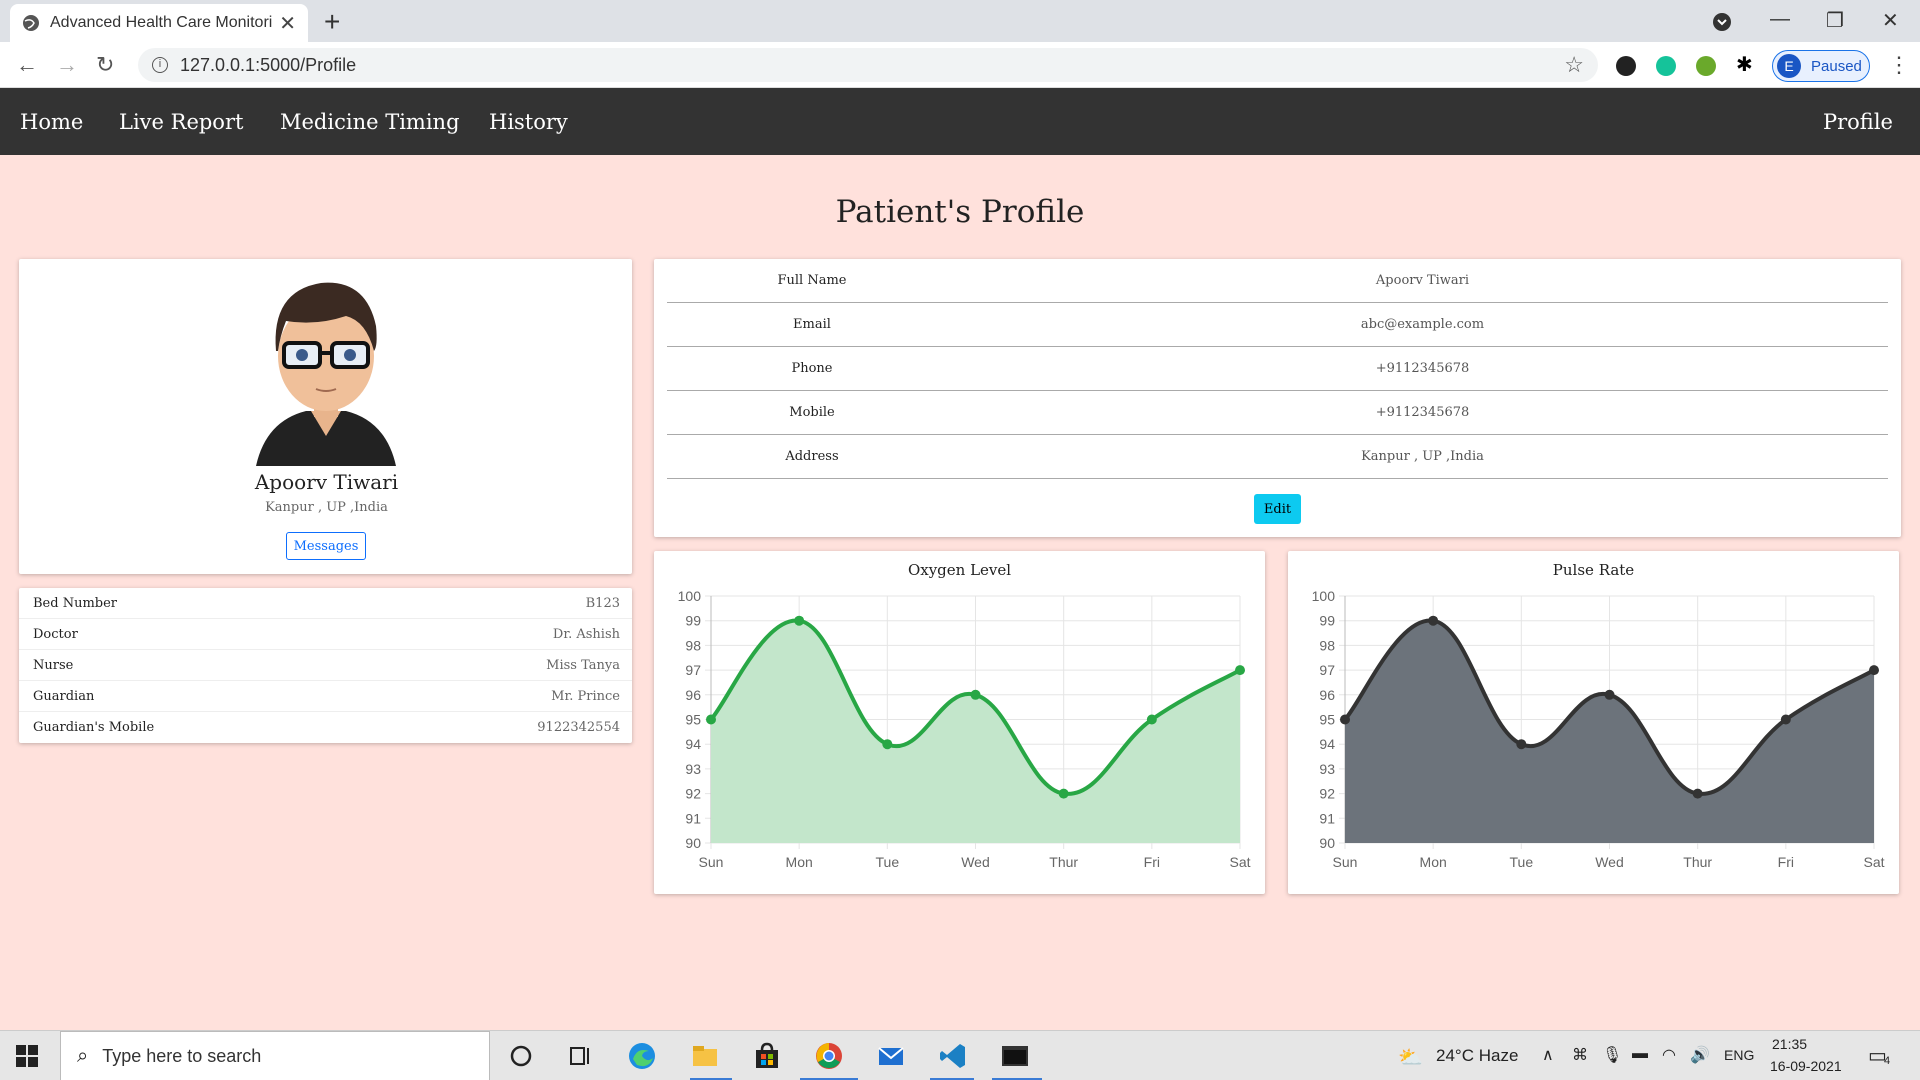  What do you see at coordinates (159, 23) in the screenshot?
I see `browser-tab: Advanced Health Care Monitoring ✕` at bounding box center [159, 23].